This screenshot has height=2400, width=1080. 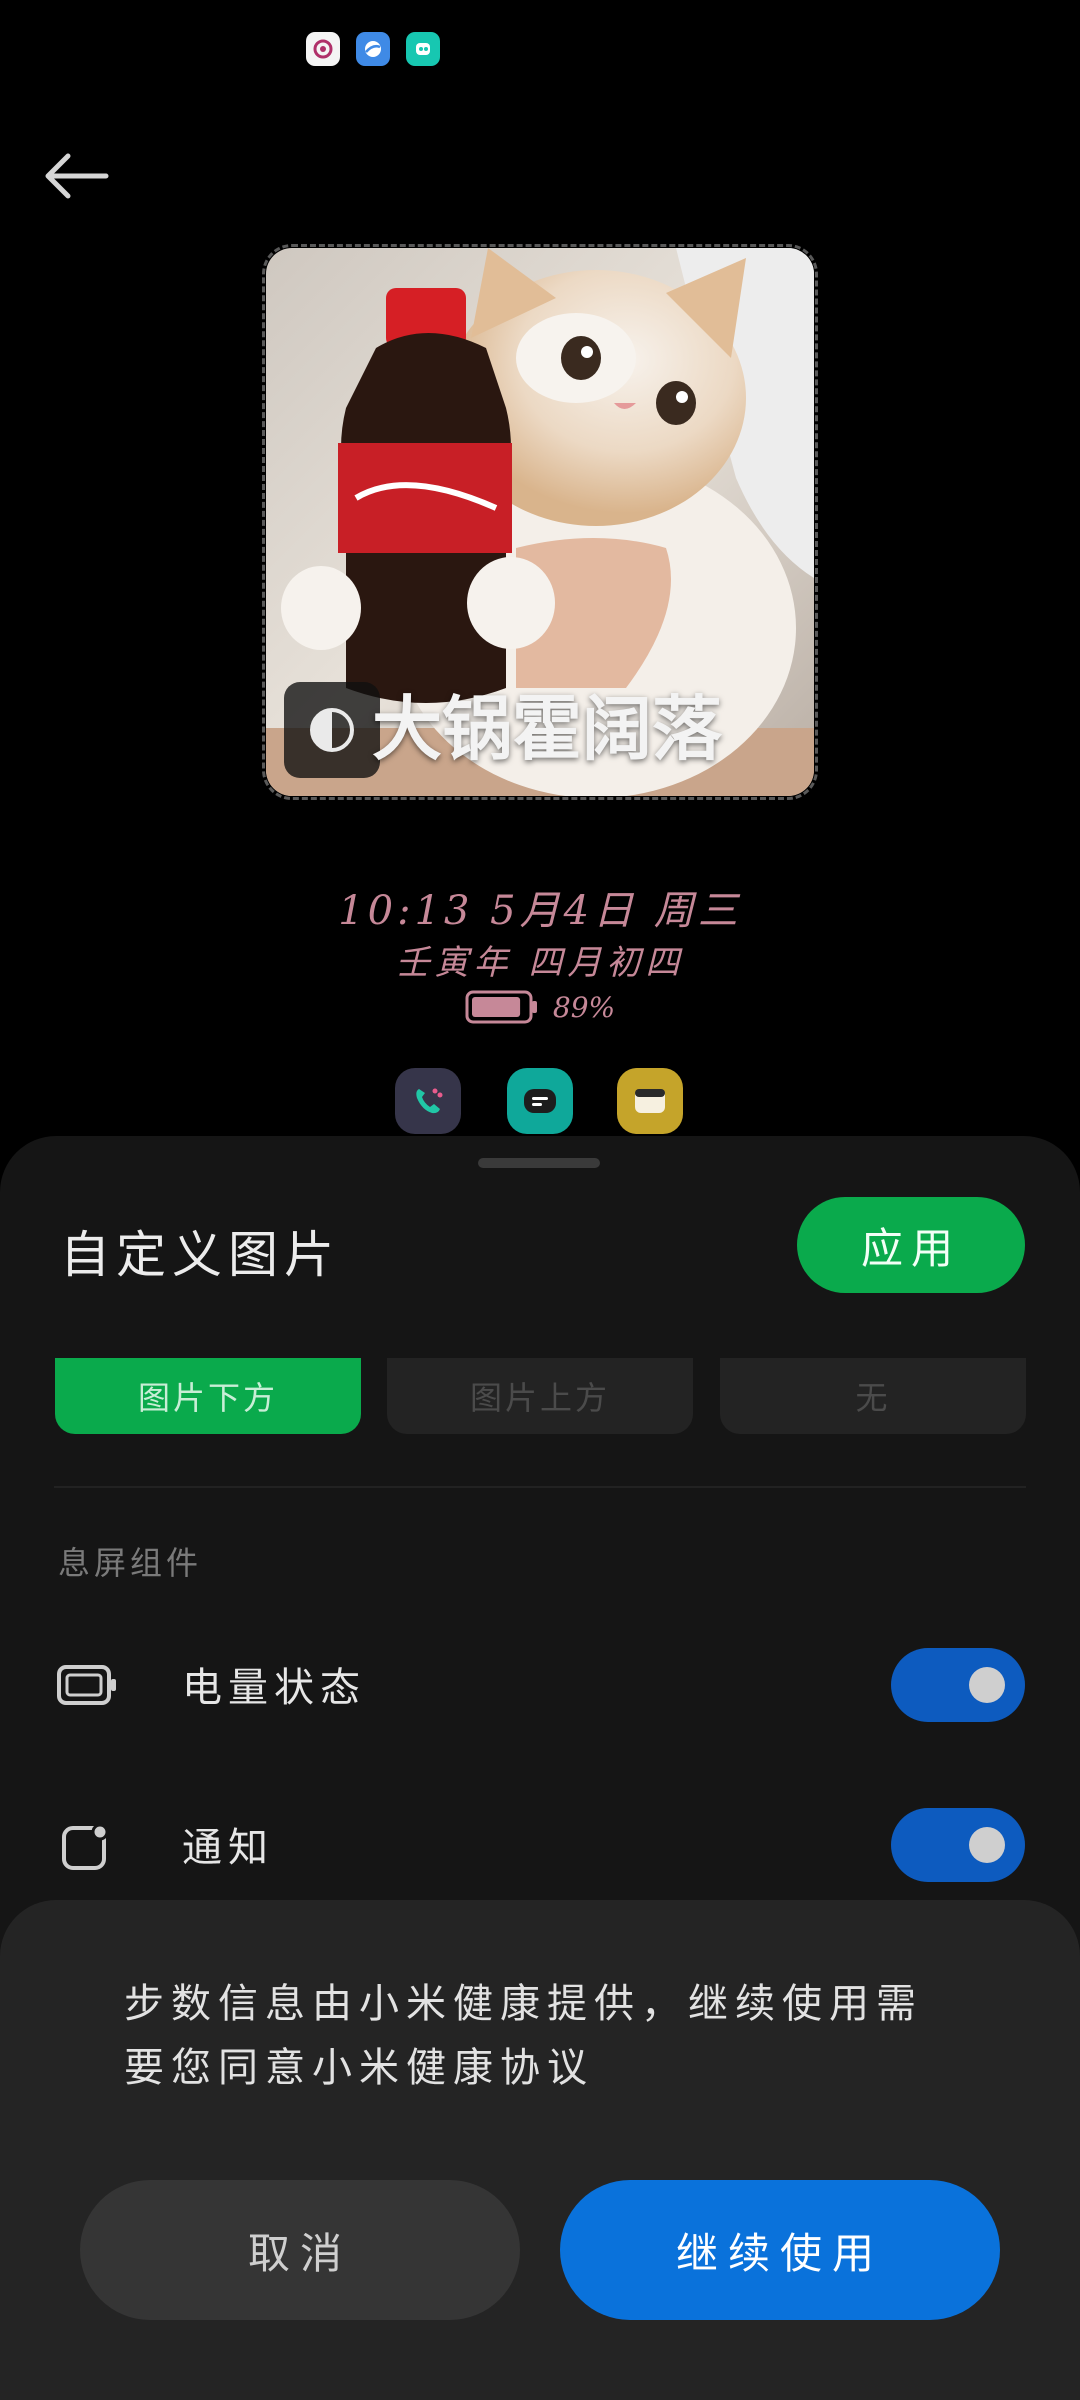 What do you see at coordinates (540, 1101) in the screenshot?
I see `messages-app-icon` at bounding box center [540, 1101].